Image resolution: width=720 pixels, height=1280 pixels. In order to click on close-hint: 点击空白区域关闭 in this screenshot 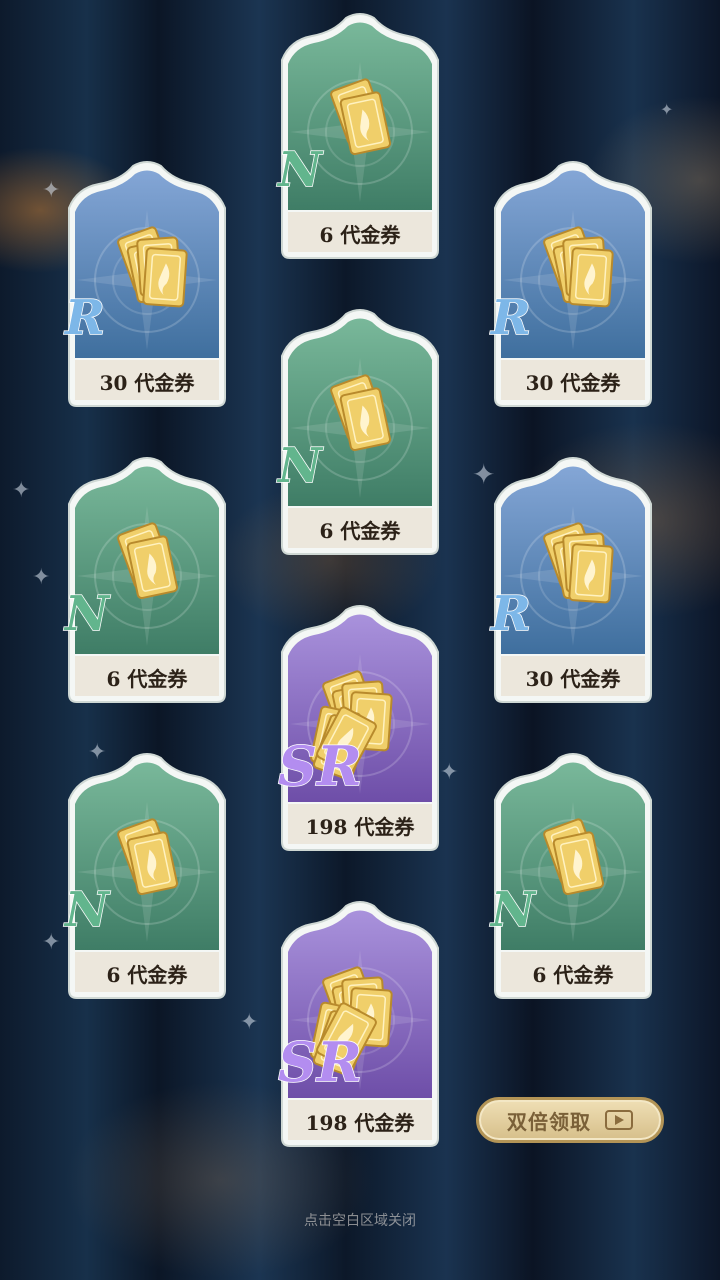, I will do `click(360, 1220)`.